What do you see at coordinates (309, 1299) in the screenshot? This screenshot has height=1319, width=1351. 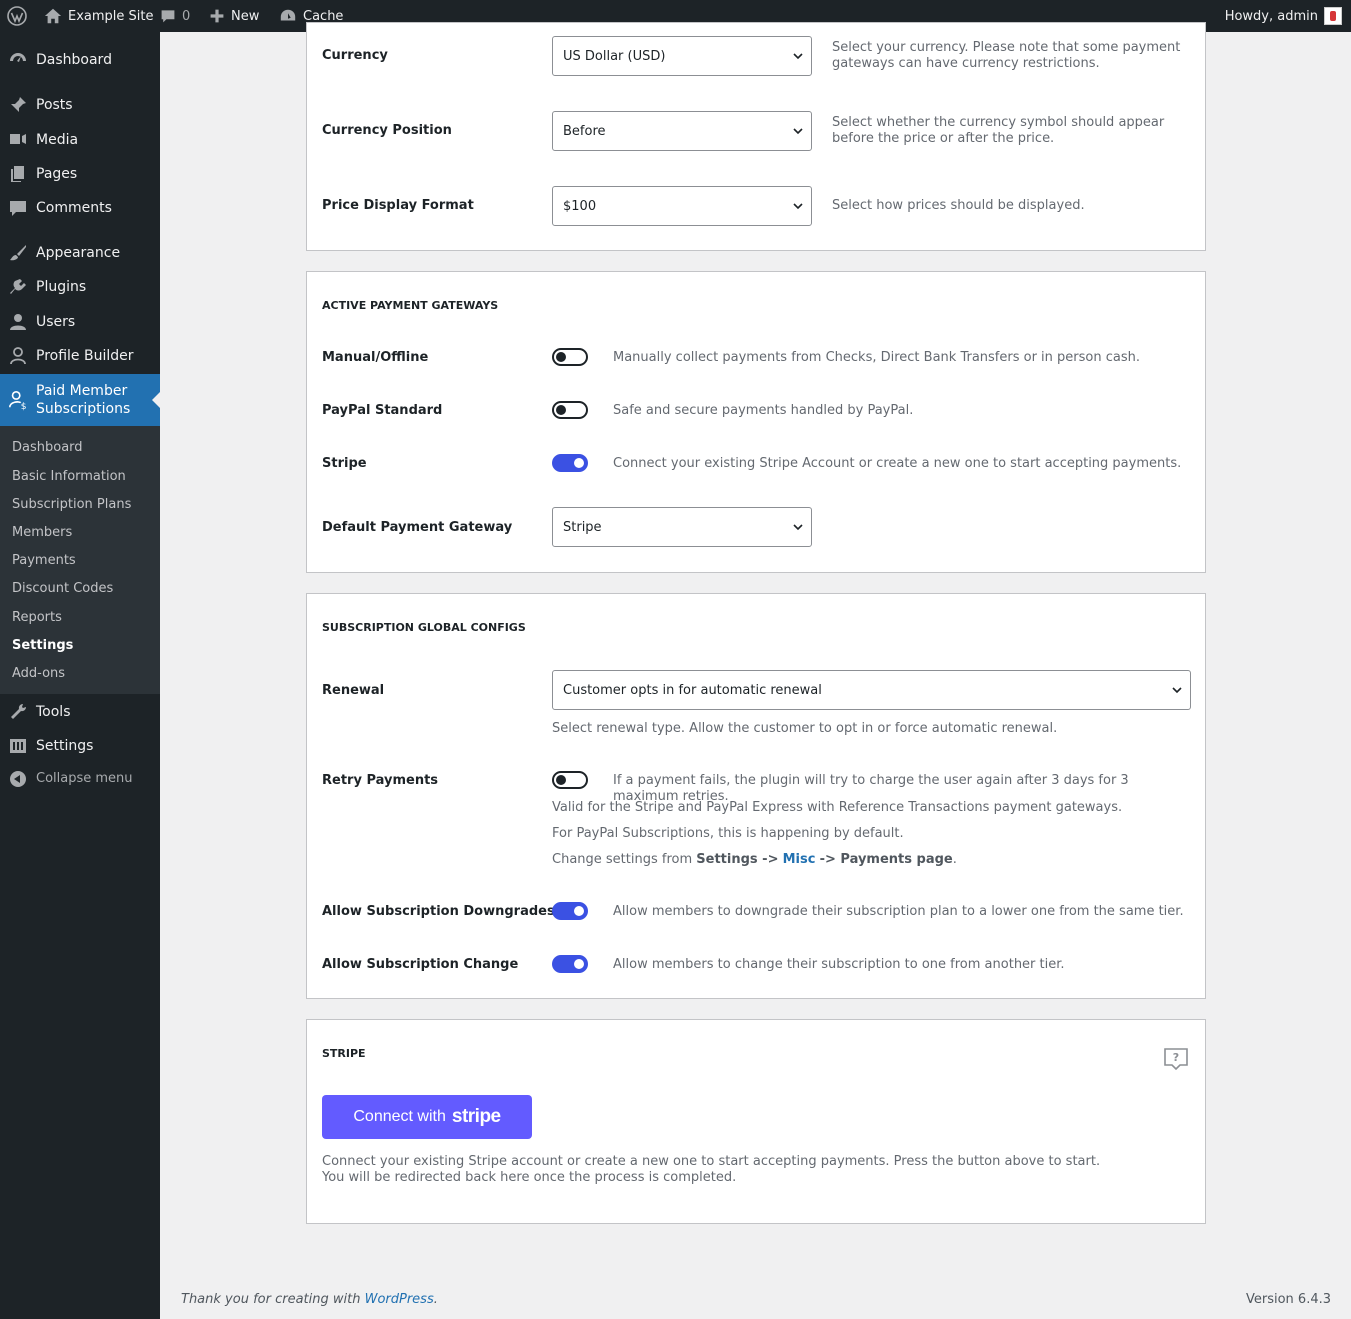 I see `footer-thanks: Thank you for creating with WordPress.` at bounding box center [309, 1299].